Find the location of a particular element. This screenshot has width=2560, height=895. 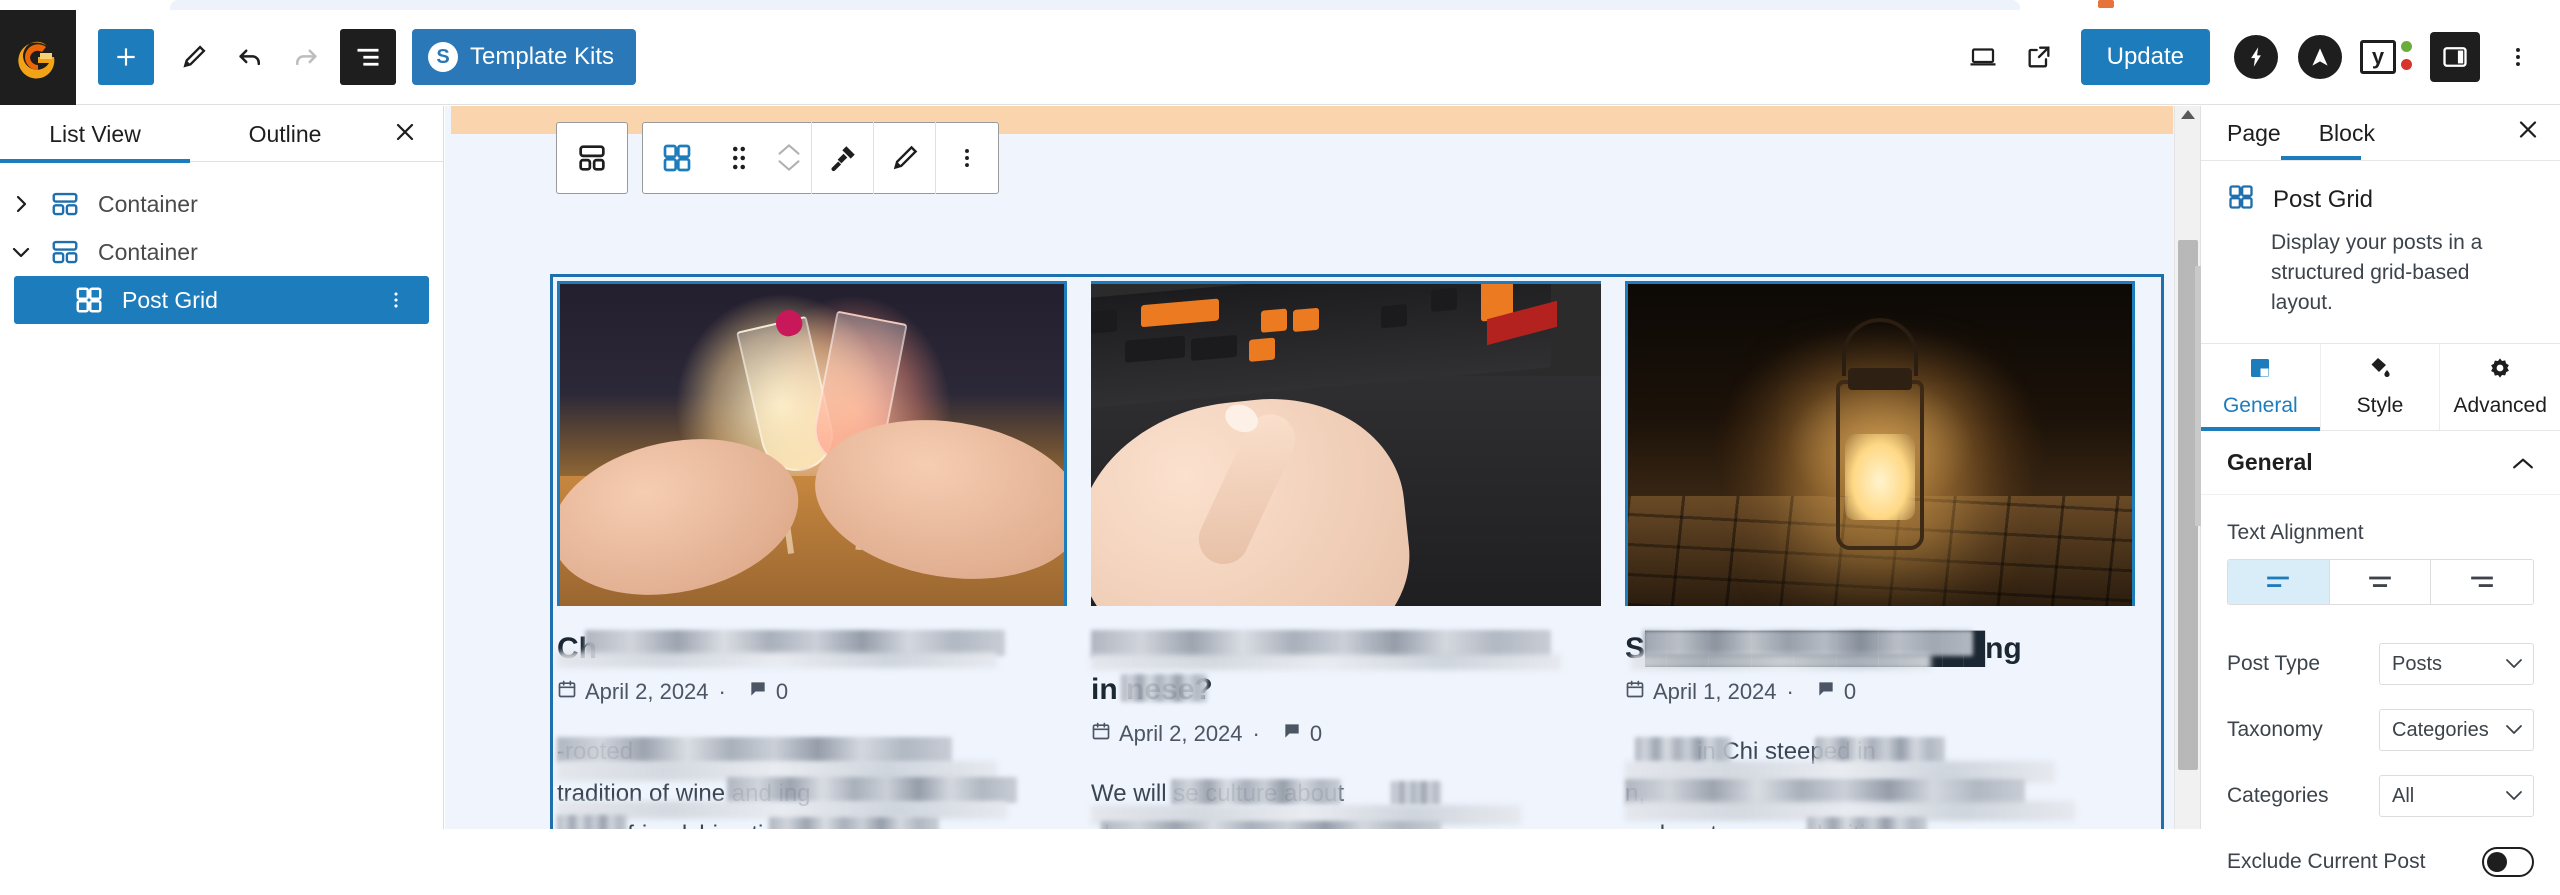

block-movers is located at coordinates (789, 158).